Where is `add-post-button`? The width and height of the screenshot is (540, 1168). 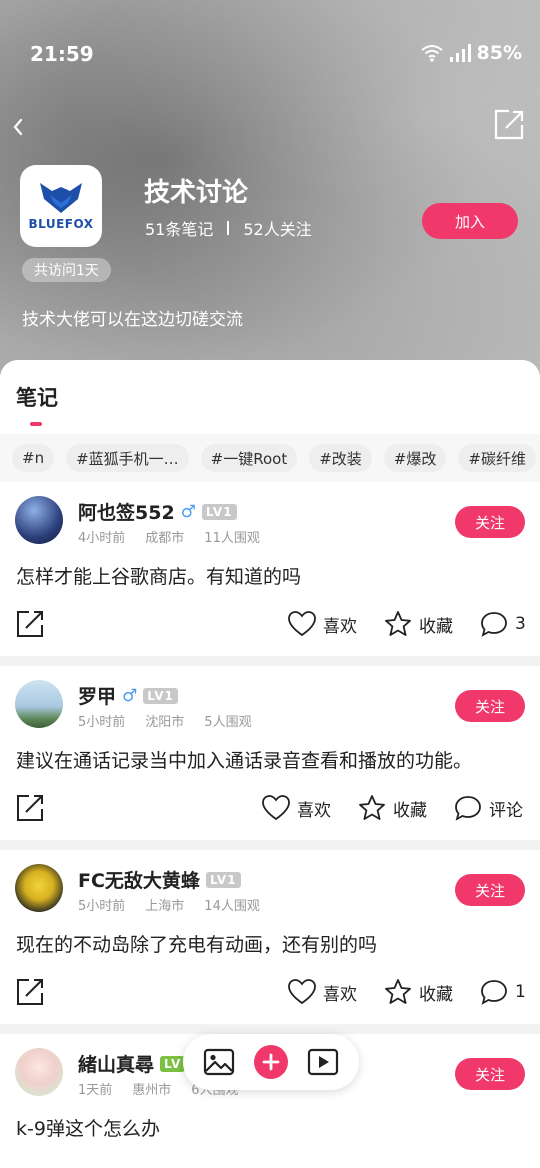
add-post-button is located at coordinates (270, 1062).